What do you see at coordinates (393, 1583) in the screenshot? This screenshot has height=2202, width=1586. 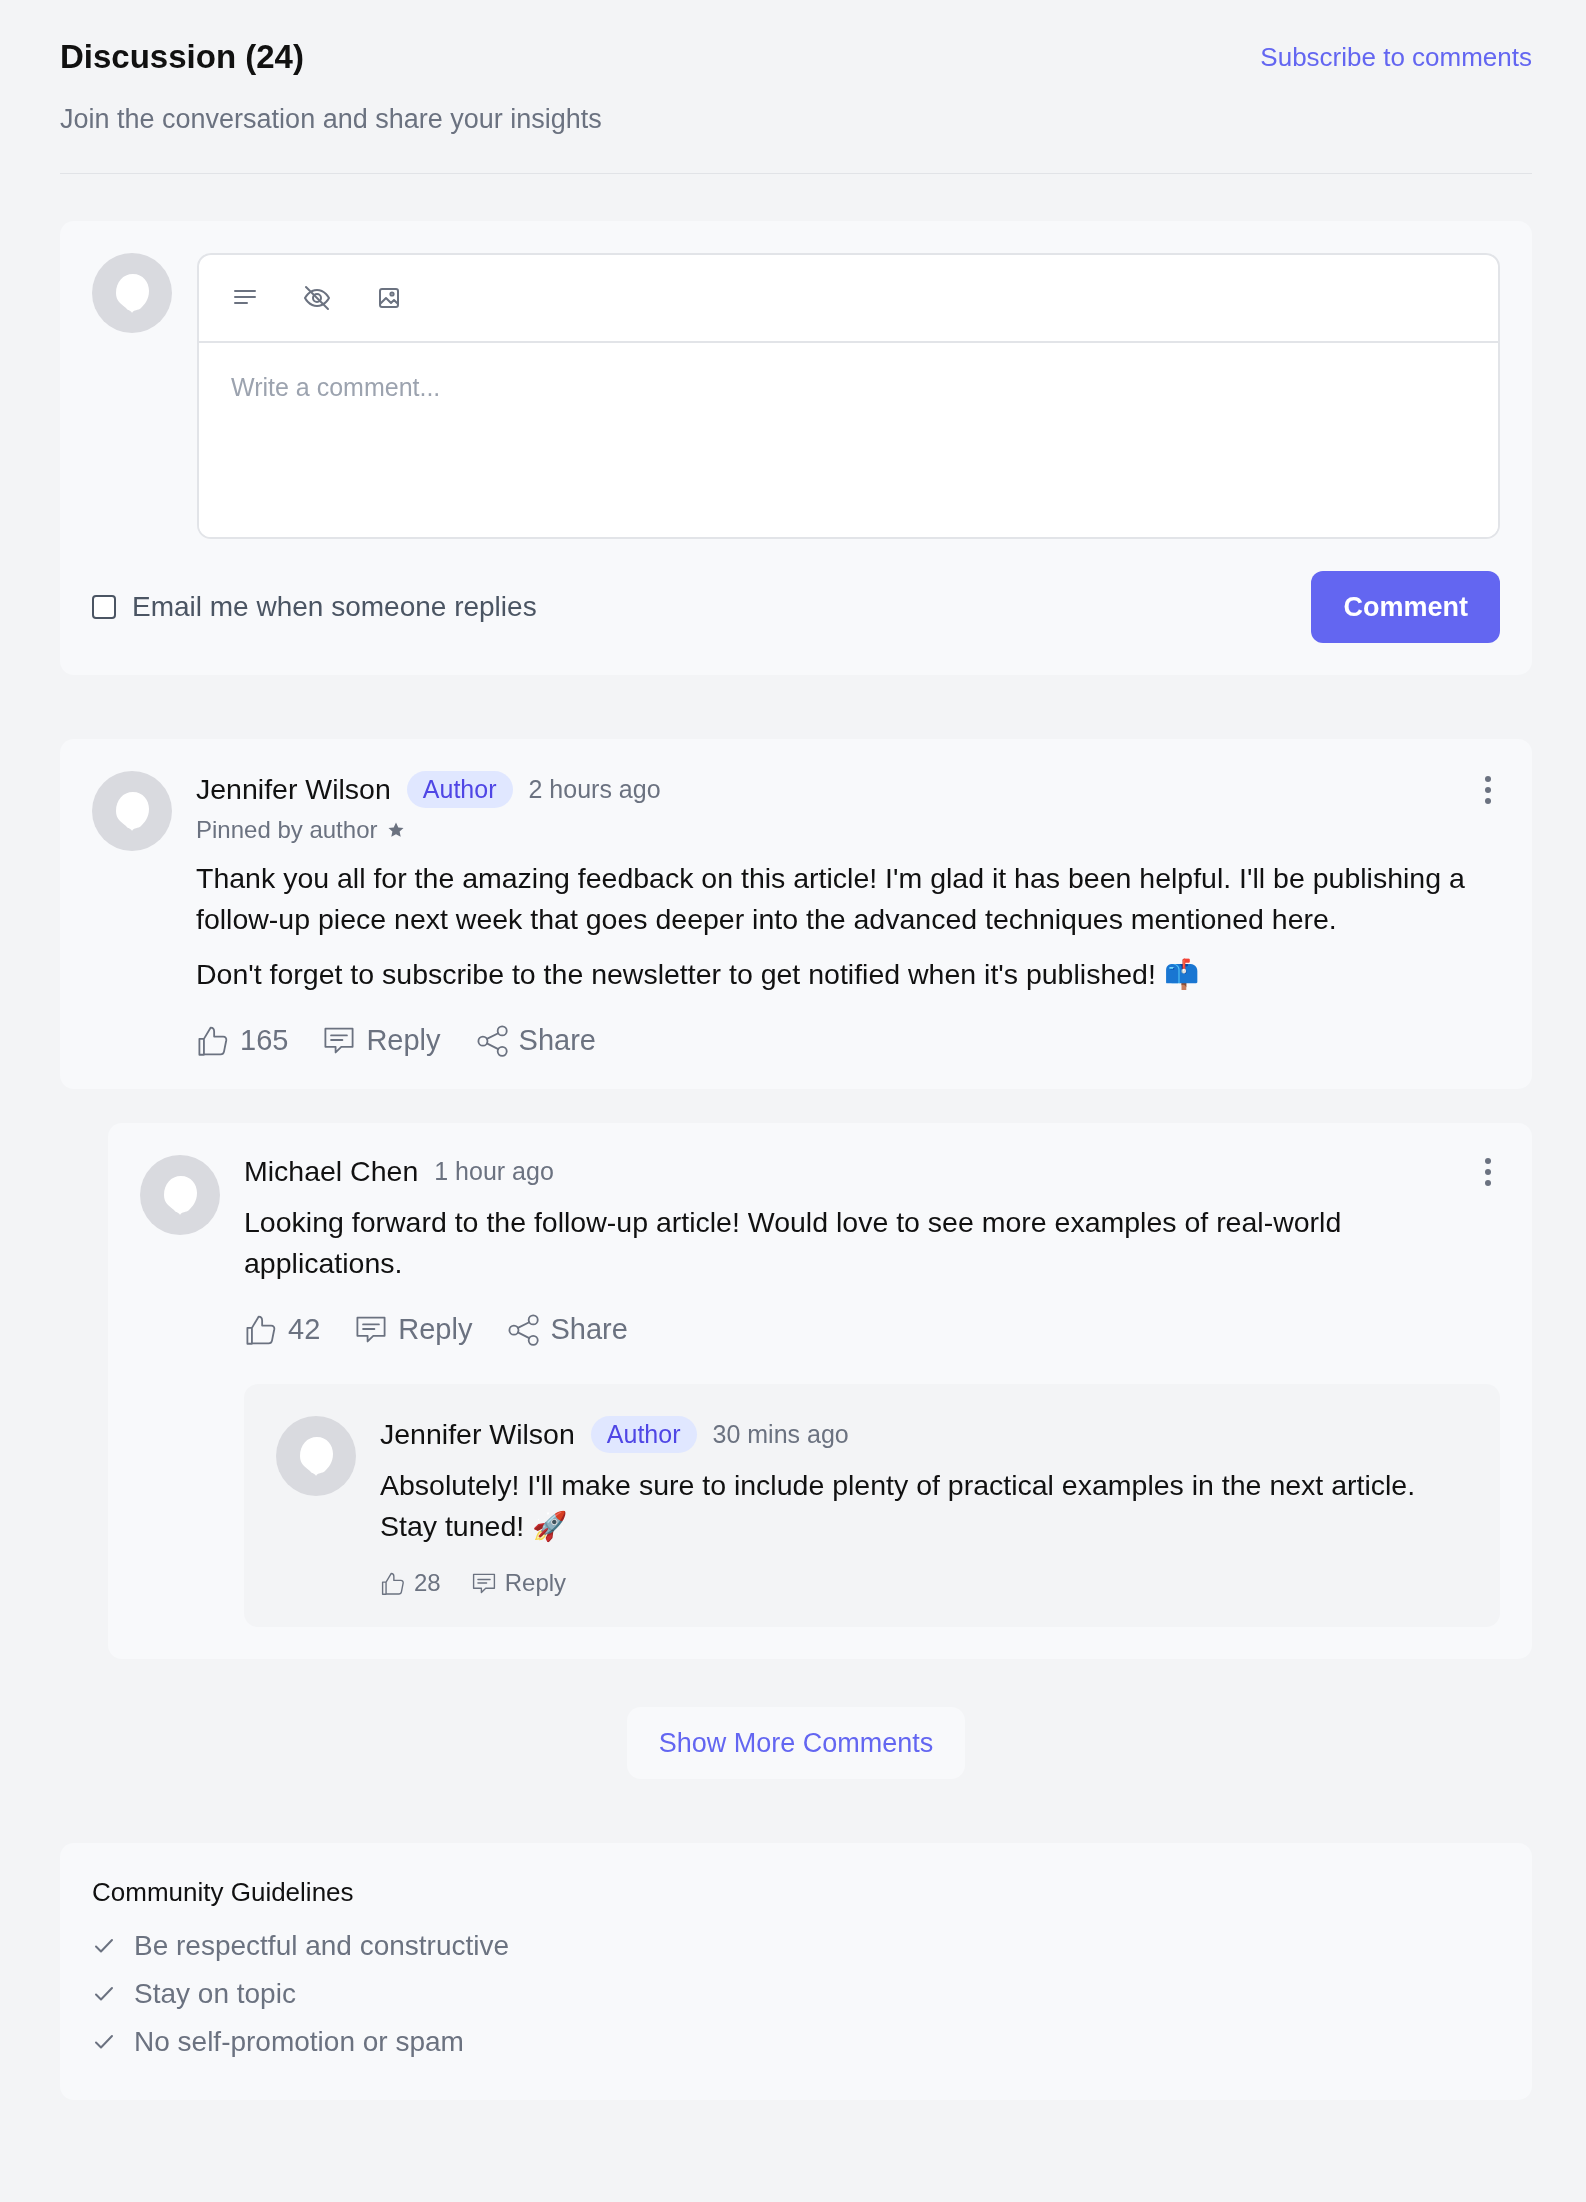 I see `thumbs-up-icon` at bounding box center [393, 1583].